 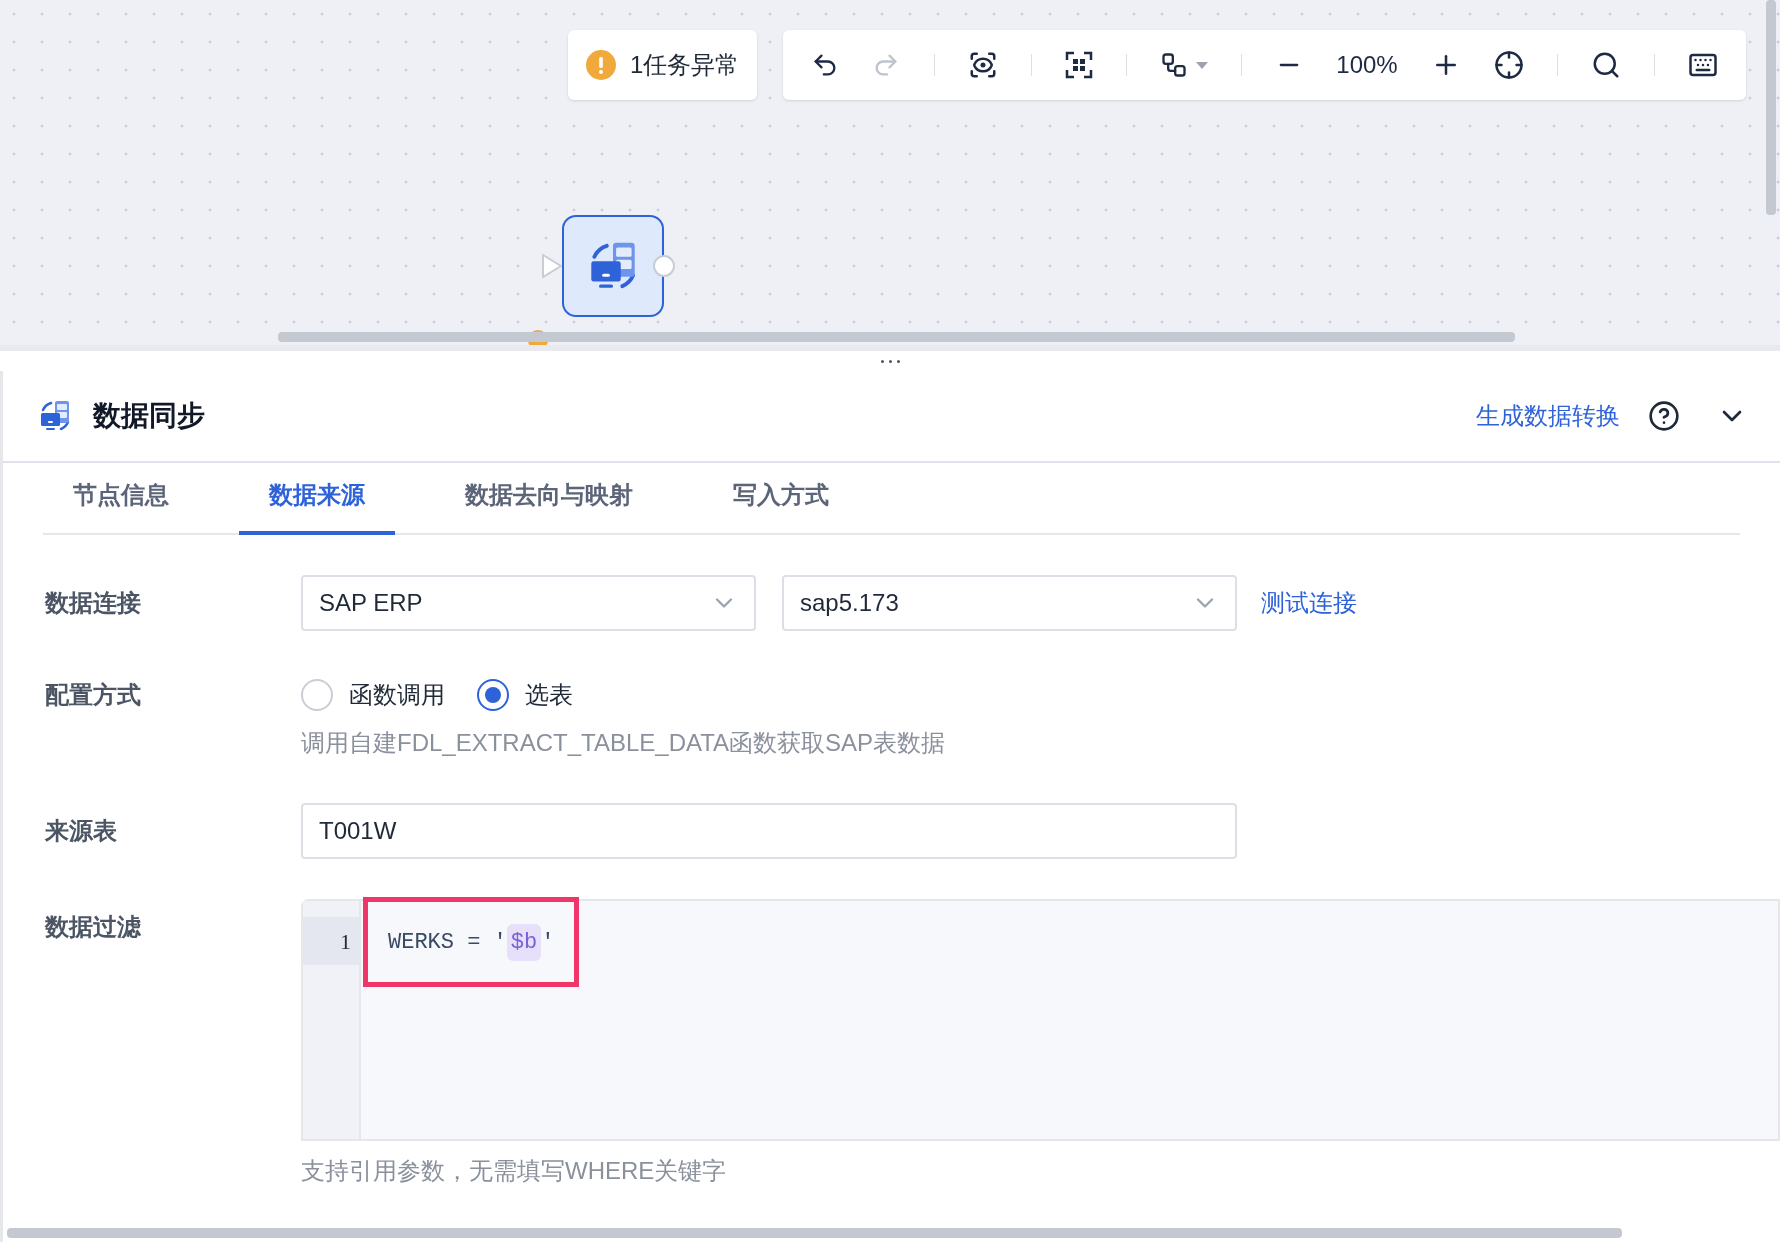 I want to click on radio-option: 函数调用, so click(x=373, y=695).